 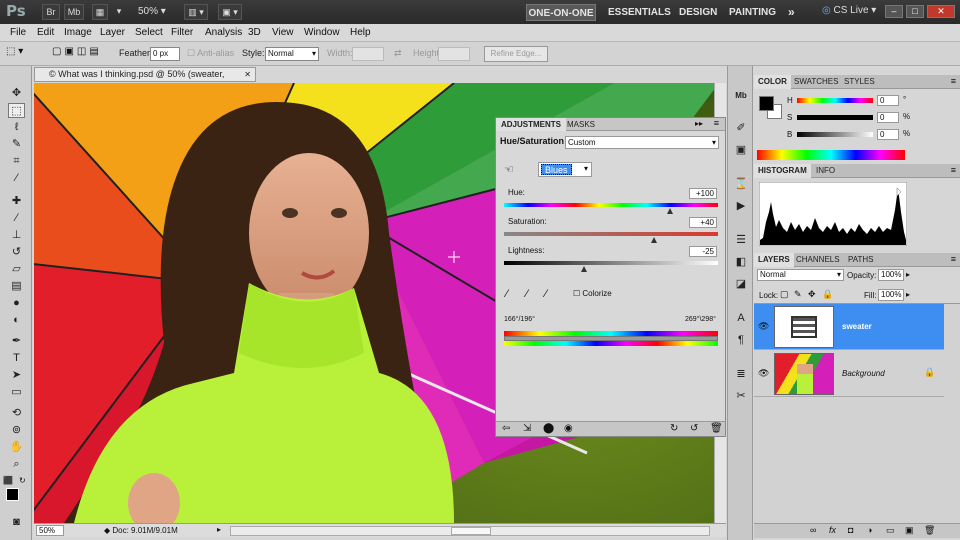 What do you see at coordinates (112, 32) in the screenshot?
I see `menu-layer: Layer` at bounding box center [112, 32].